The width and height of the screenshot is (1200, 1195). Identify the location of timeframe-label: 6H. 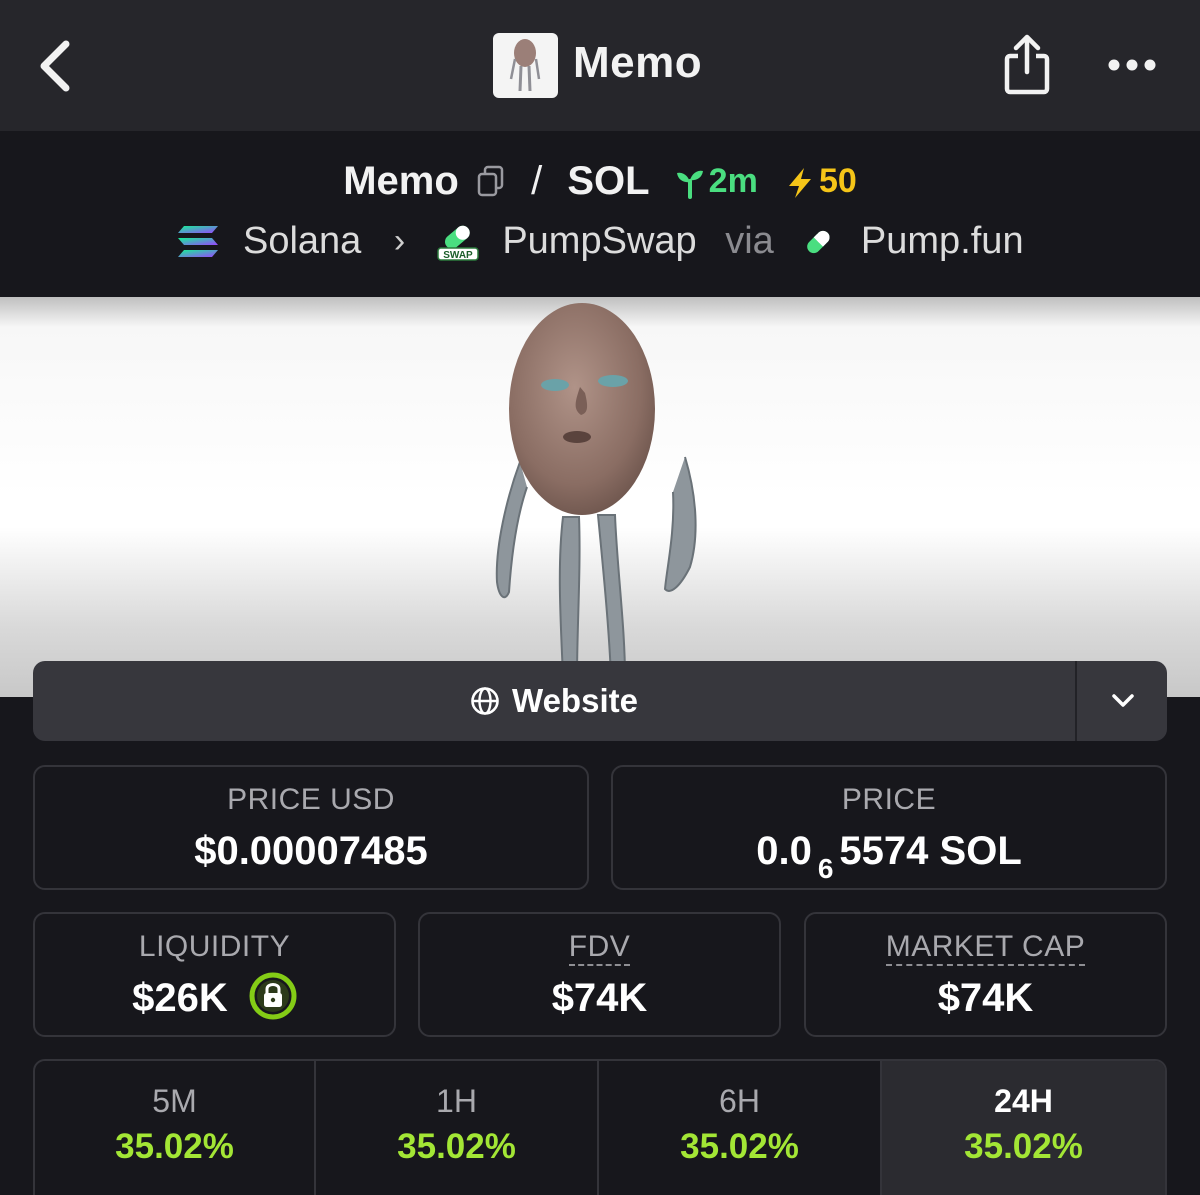
(739, 1101).